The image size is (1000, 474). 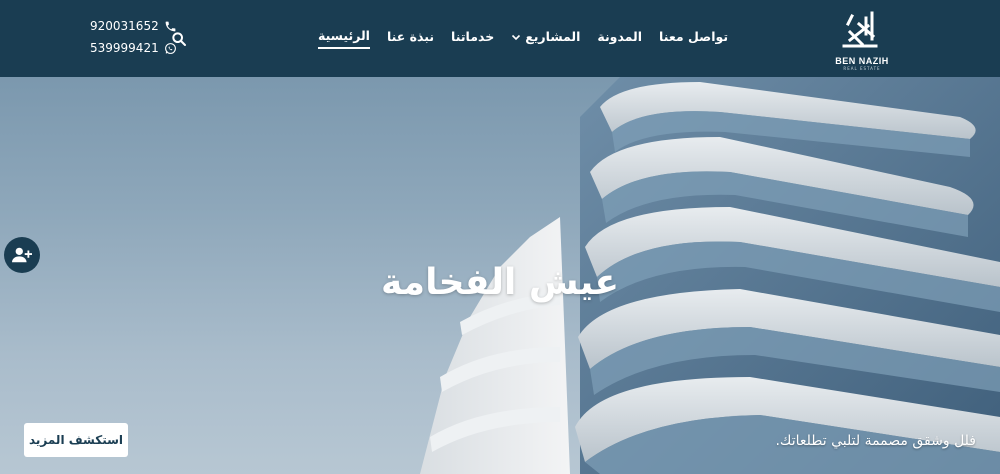 I want to click on chevron-down-icon, so click(x=516, y=37).